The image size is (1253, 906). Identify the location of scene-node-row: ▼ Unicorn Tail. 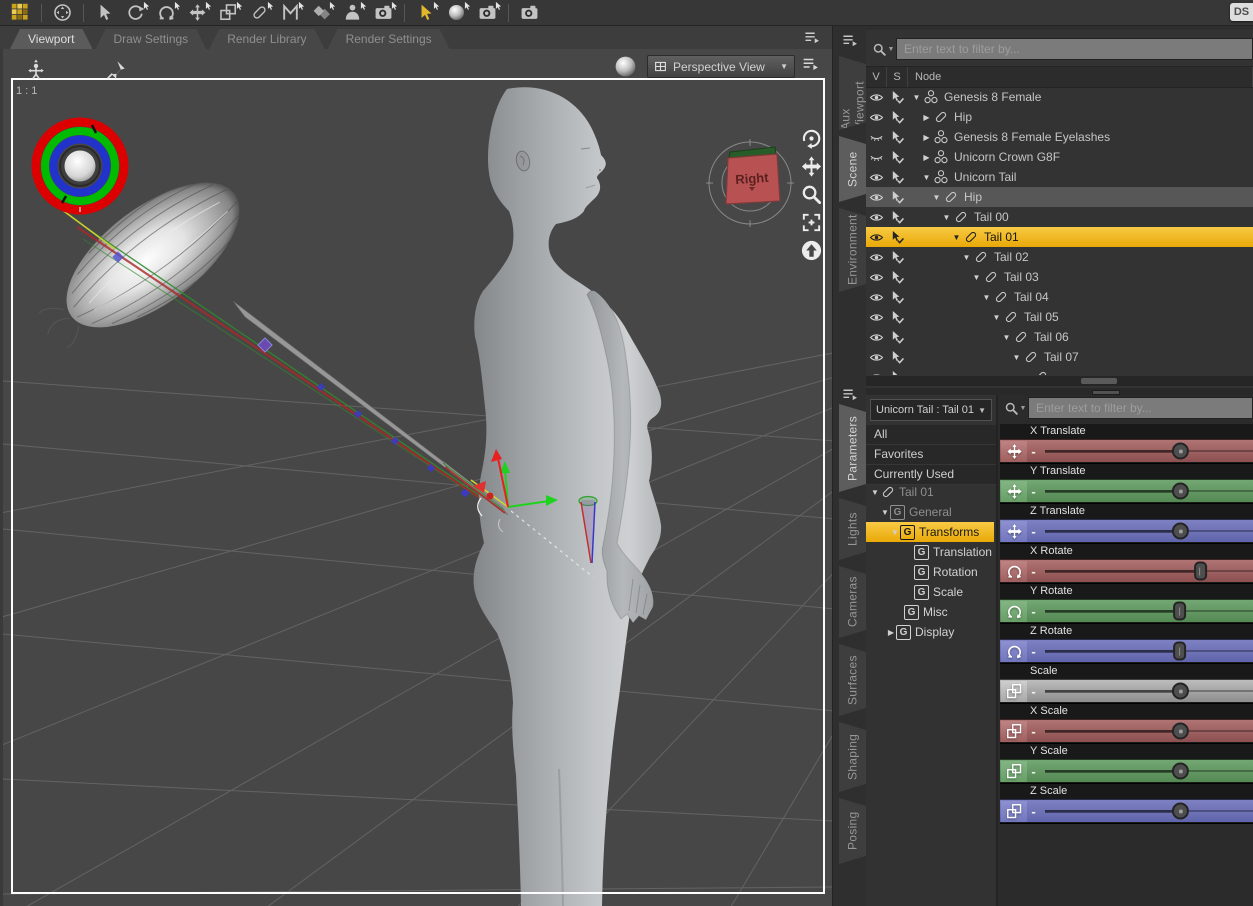
(1059, 177).